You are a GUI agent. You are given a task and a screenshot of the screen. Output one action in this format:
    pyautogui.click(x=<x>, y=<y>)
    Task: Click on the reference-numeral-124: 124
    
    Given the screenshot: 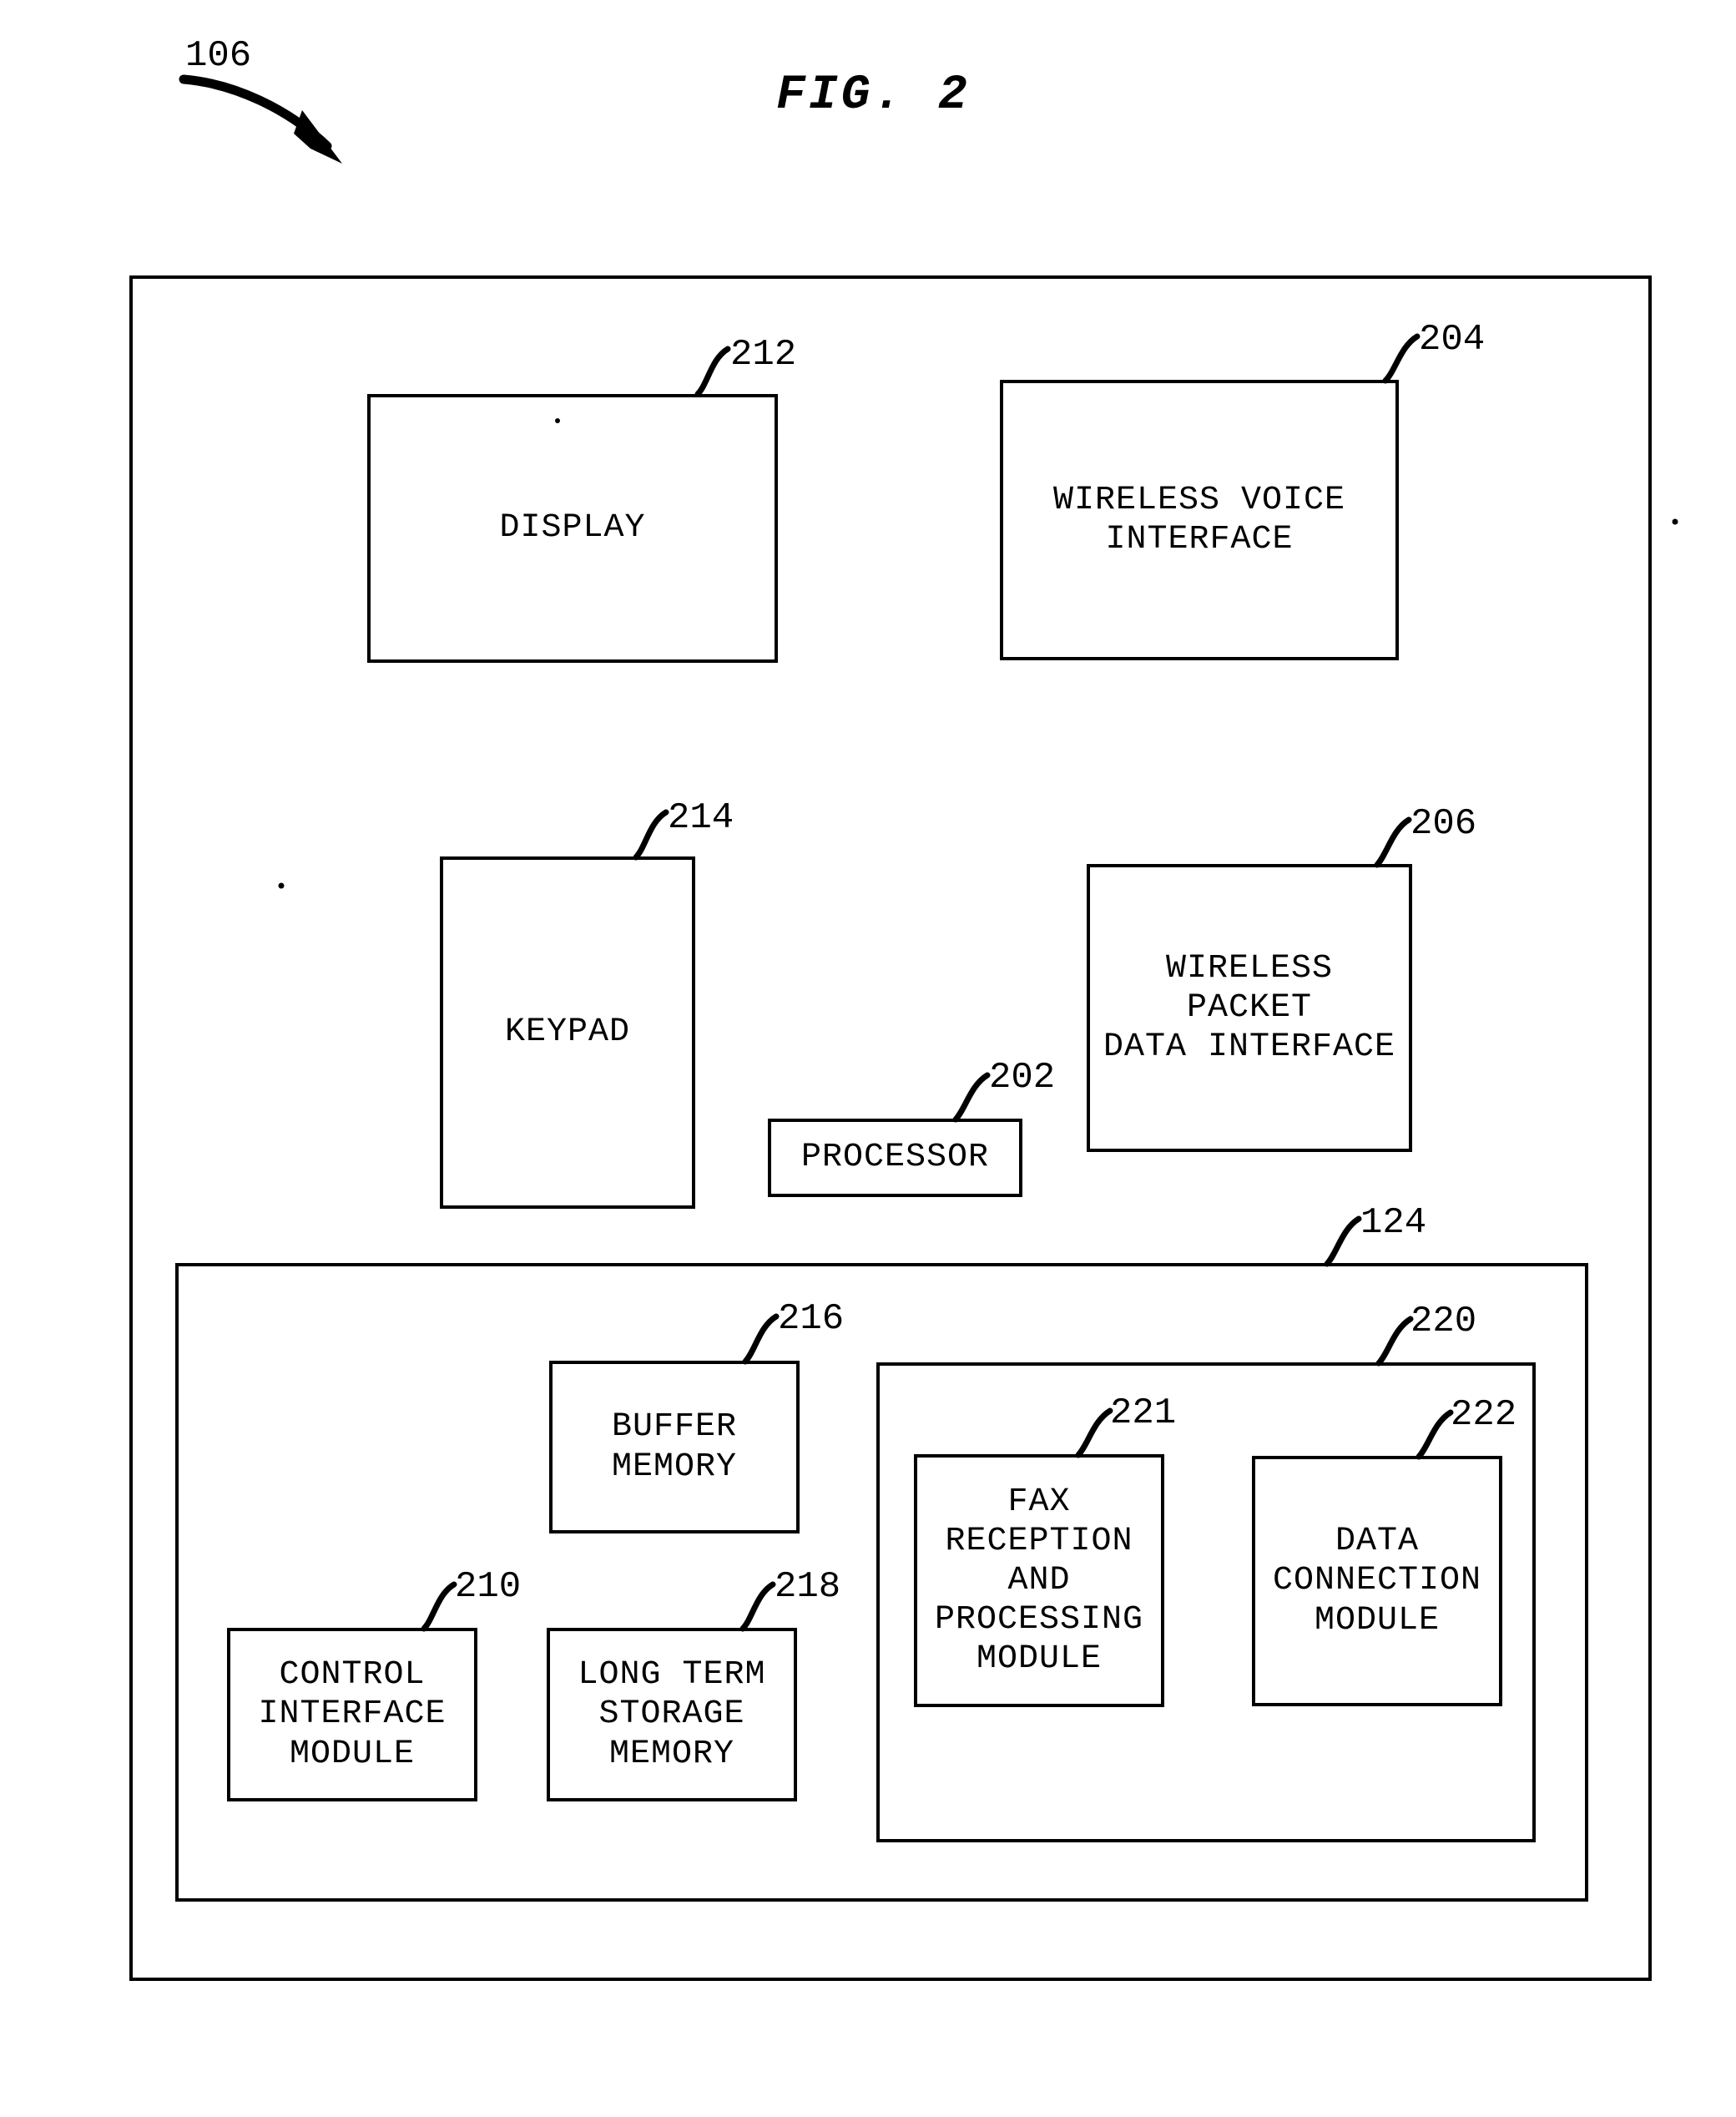 What is the action you would take?
    pyautogui.click(x=1393, y=1223)
    